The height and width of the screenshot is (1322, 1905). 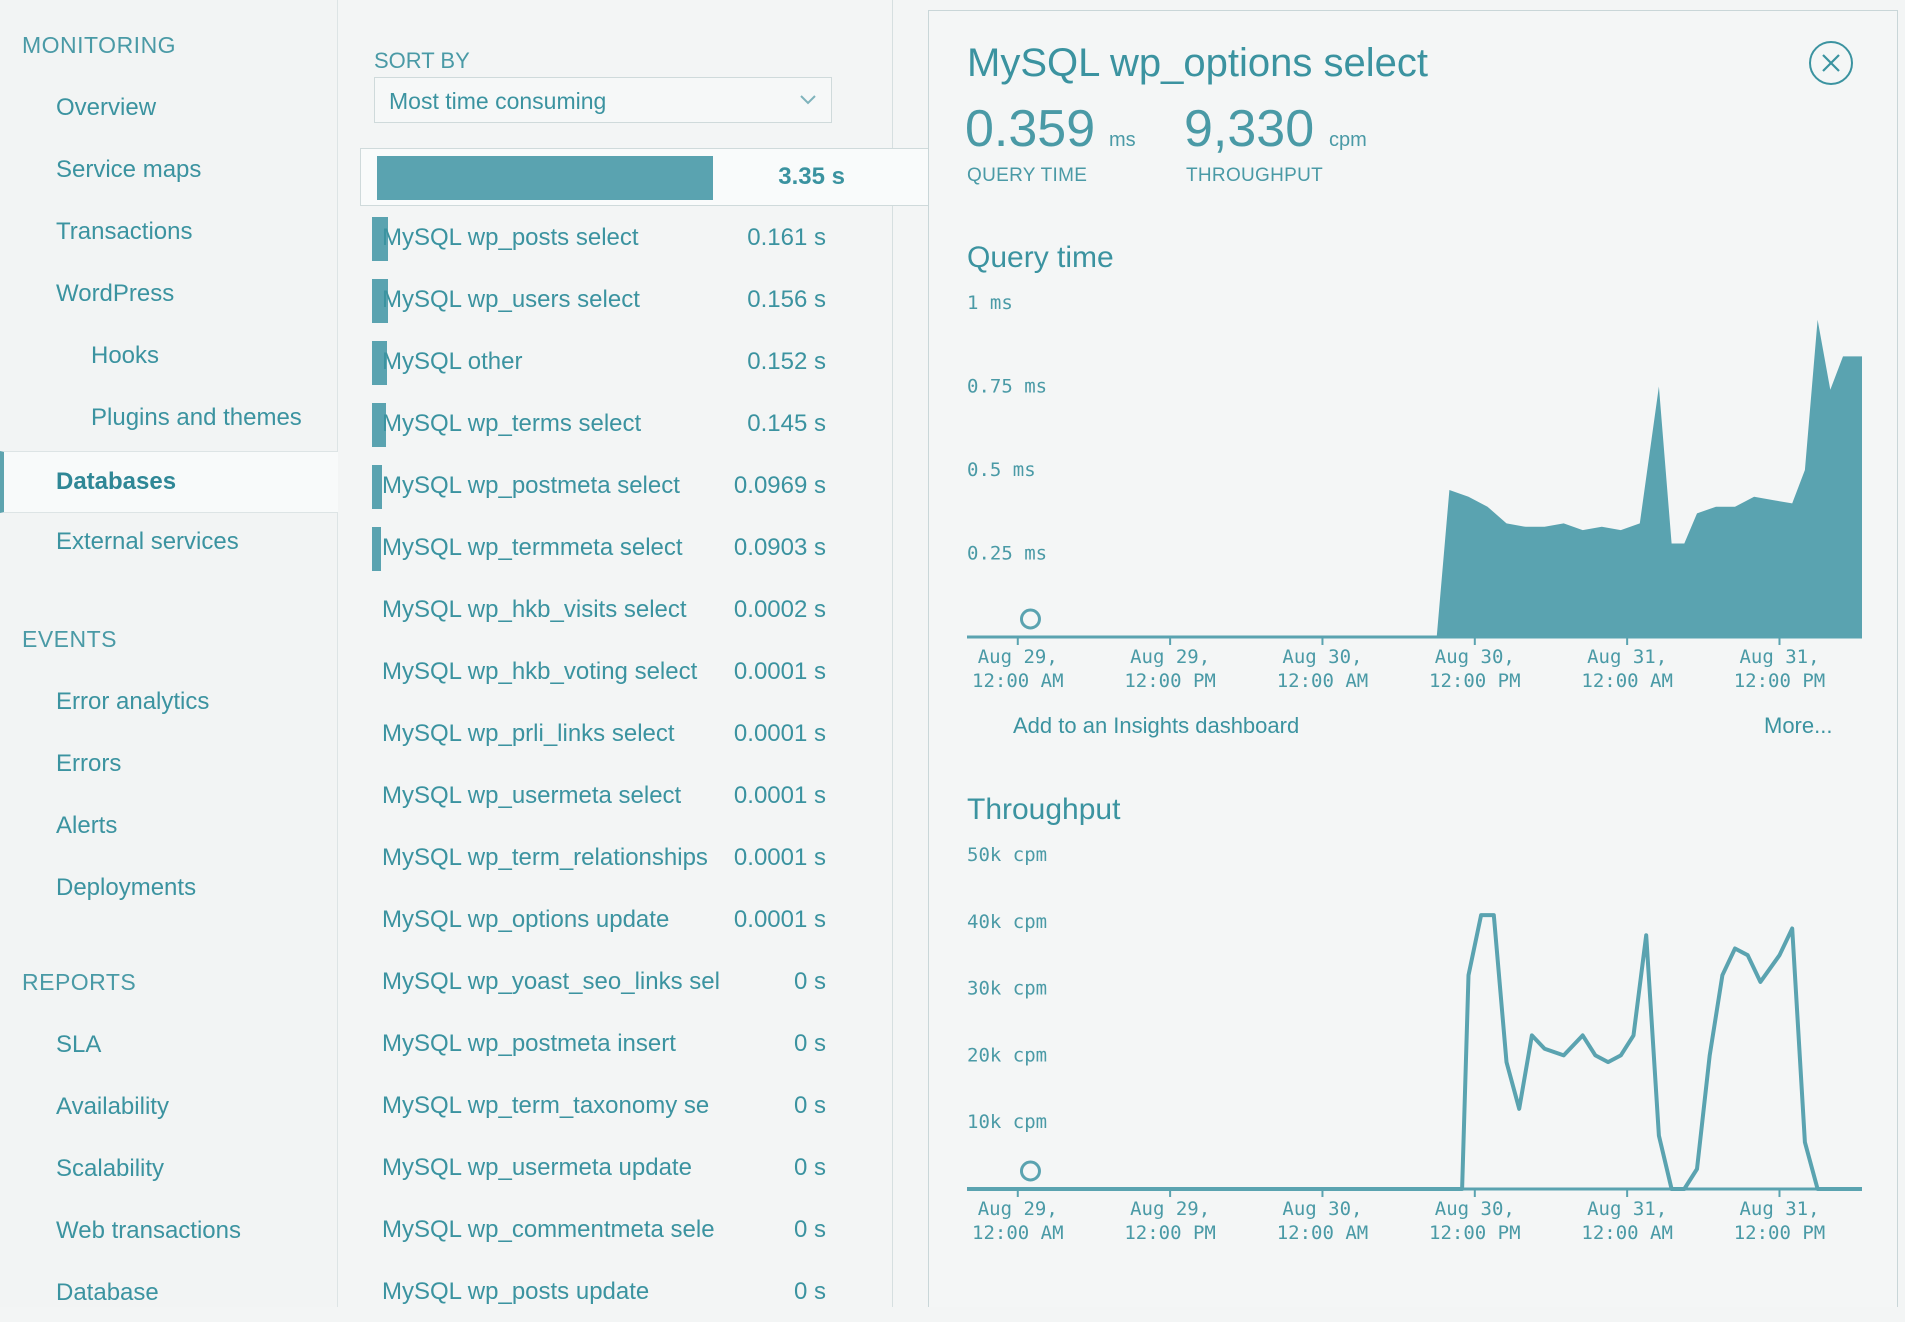 What do you see at coordinates (422, 60) in the screenshot?
I see `sort-by-label: SORT BY` at bounding box center [422, 60].